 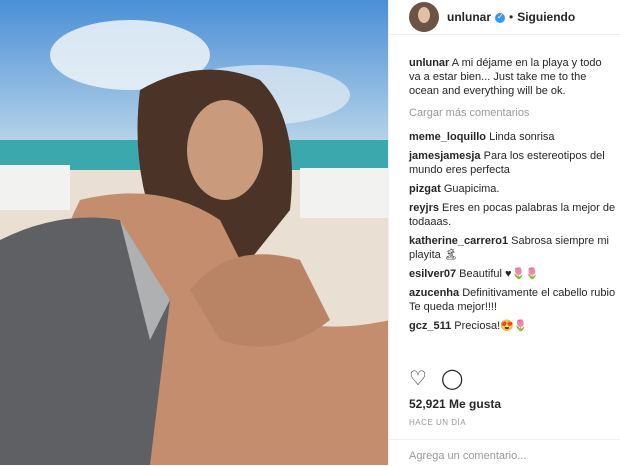 I want to click on post-header: unlunar • Siguiendo, so click(x=504, y=17).